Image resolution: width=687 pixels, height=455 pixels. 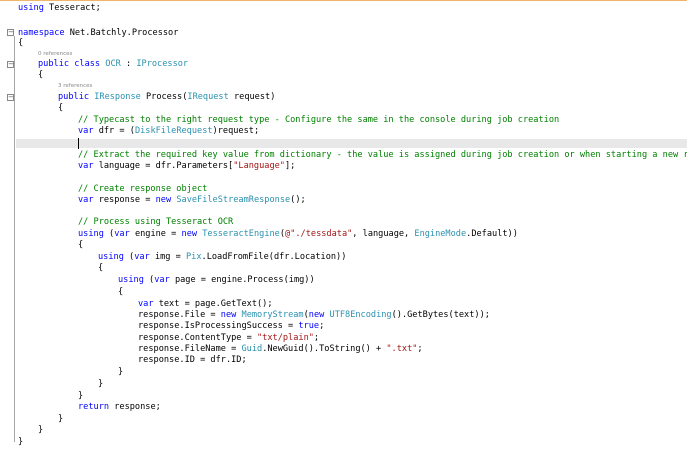 What do you see at coordinates (98, 33) in the screenshot?
I see `code-line-namespace: namespace Net.Batchly.Processor` at bounding box center [98, 33].